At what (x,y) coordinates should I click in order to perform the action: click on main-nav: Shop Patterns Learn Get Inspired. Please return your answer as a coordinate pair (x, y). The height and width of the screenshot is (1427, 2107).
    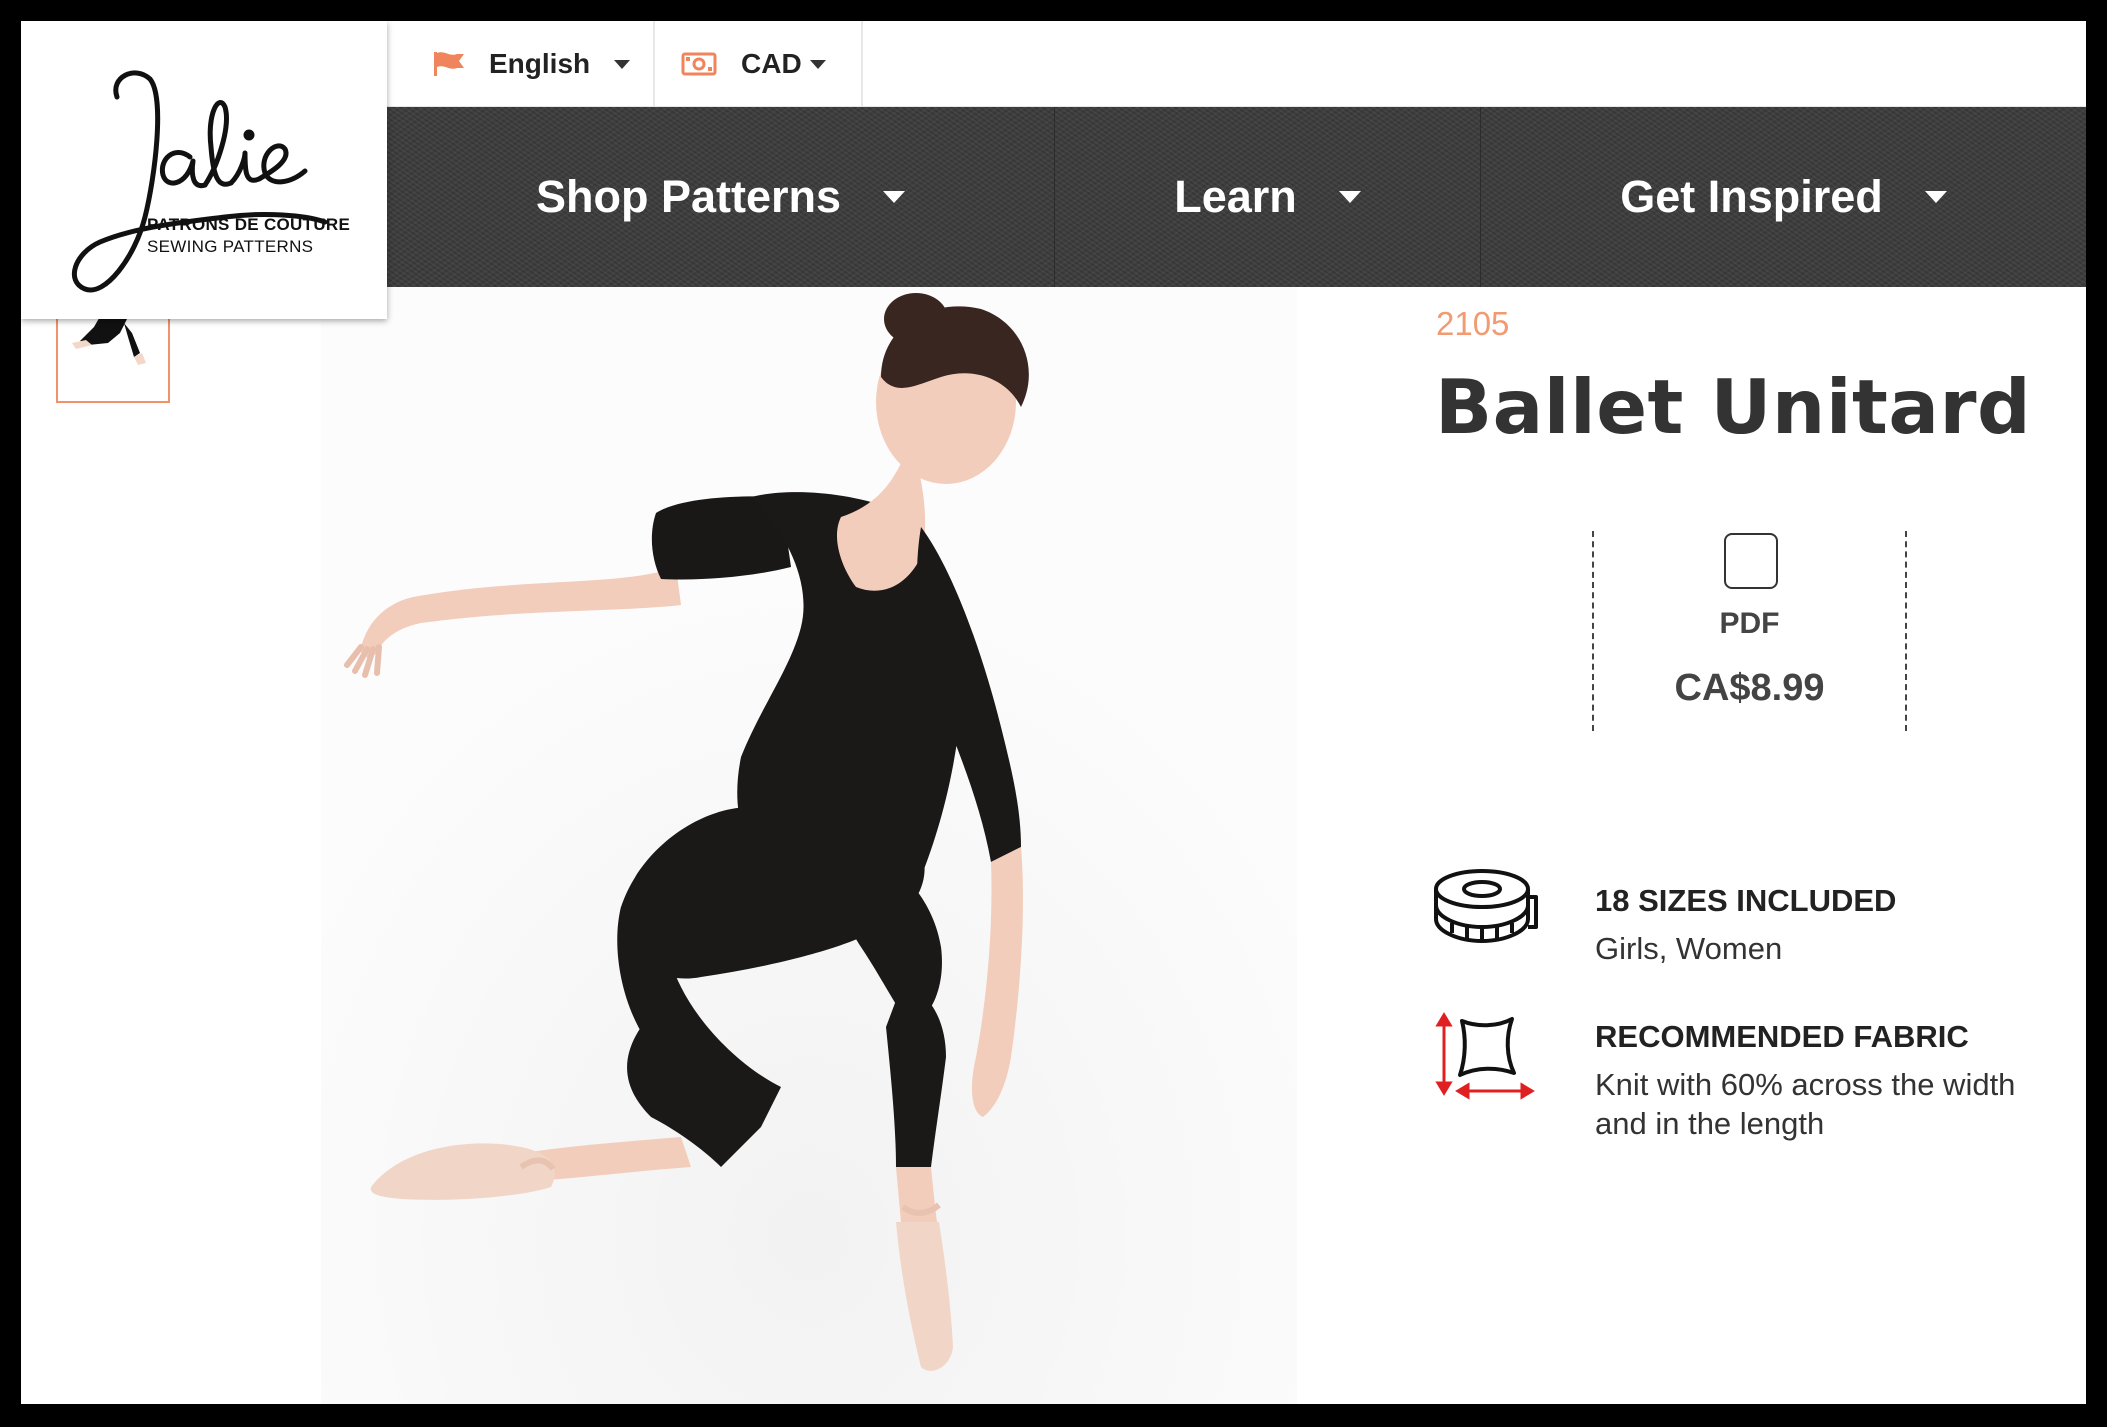
    Looking at the image, I should click on (1236, 197).